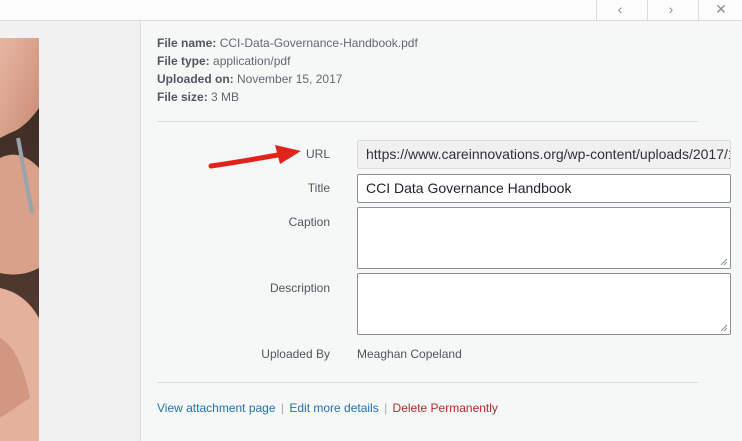  What do you see at coordinates (295, 354) in the screenshot?
I see `uploaded-by-label: Uploaded By` at bounding box center [295, 354].